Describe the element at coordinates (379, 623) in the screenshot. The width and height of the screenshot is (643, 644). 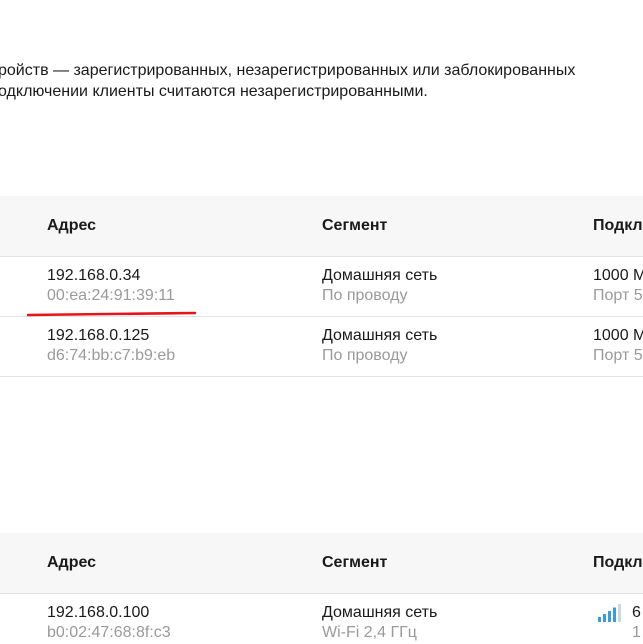
I see `segment-cell: Домашняя сеть Wi-Fi 2,4 ГГц` at that location.